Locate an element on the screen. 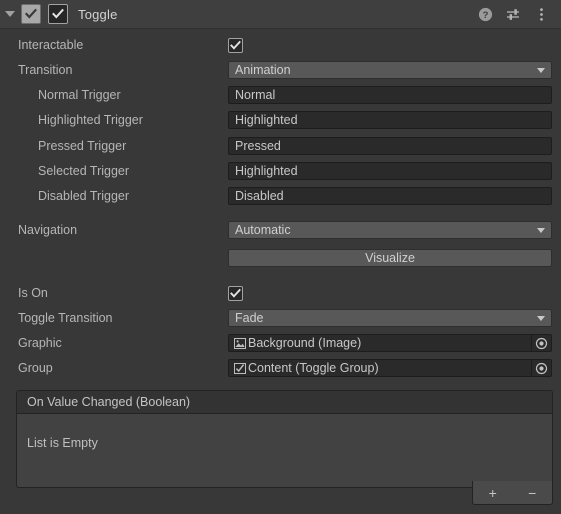 The image size is (561, 514). is-on-checkbox is located at coordinates (235, 293).